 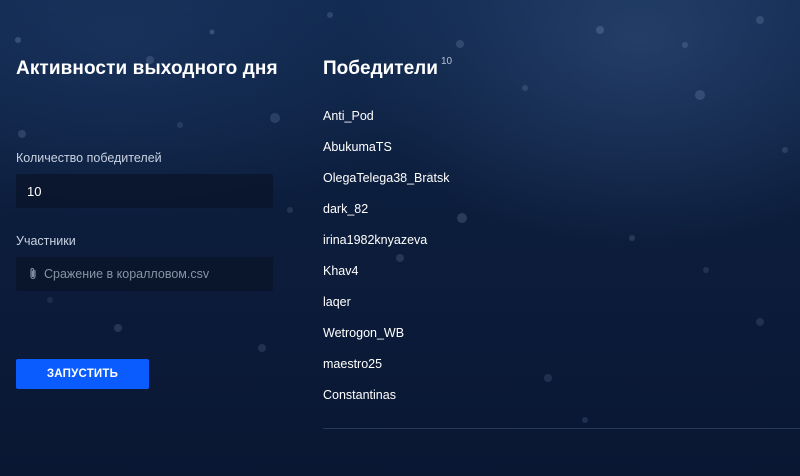 I want to click on page-title: Активности выходного дня, so click(x=147, y=68).